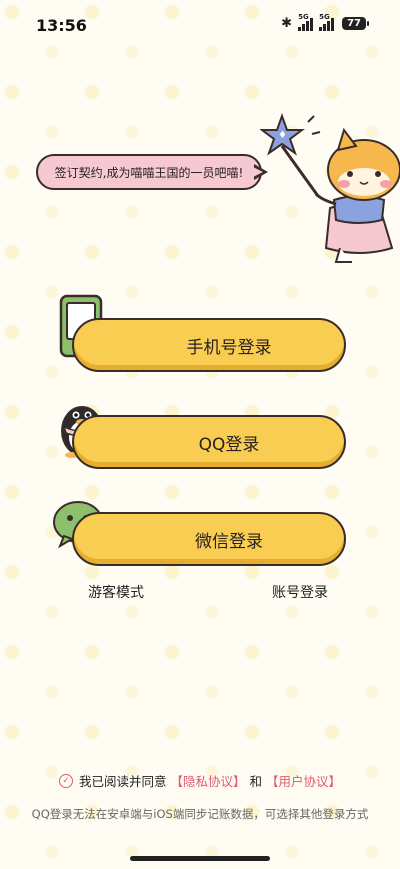  What do you see at coordinates (303, 780) in the screenshot?
I see `user-agreement-link: 【用户协议】` at bounding box center [303, 780].